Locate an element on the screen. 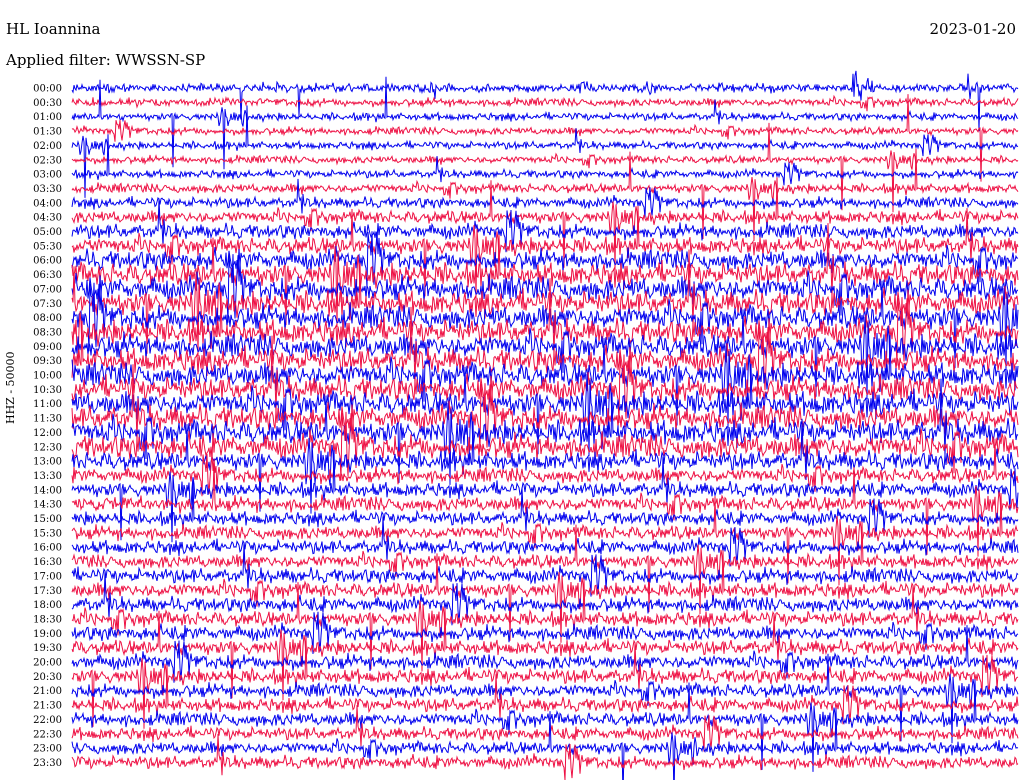  time-tick-label: 22:30 is located at coordinates (47, 734).